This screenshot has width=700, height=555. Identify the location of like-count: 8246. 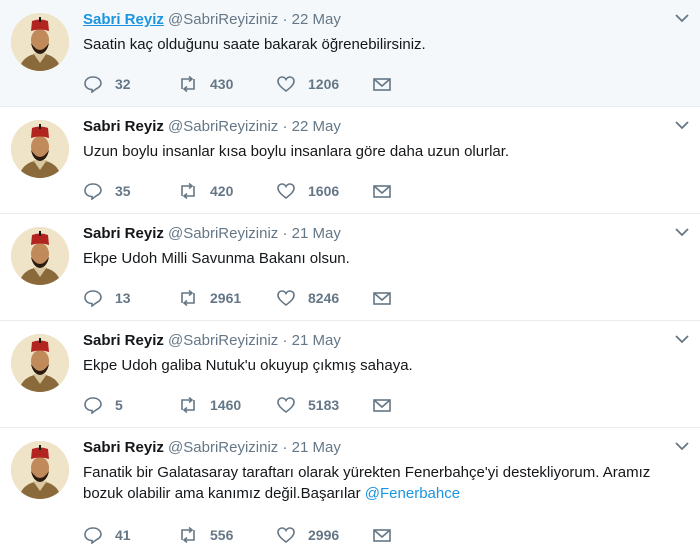
(324, 298).